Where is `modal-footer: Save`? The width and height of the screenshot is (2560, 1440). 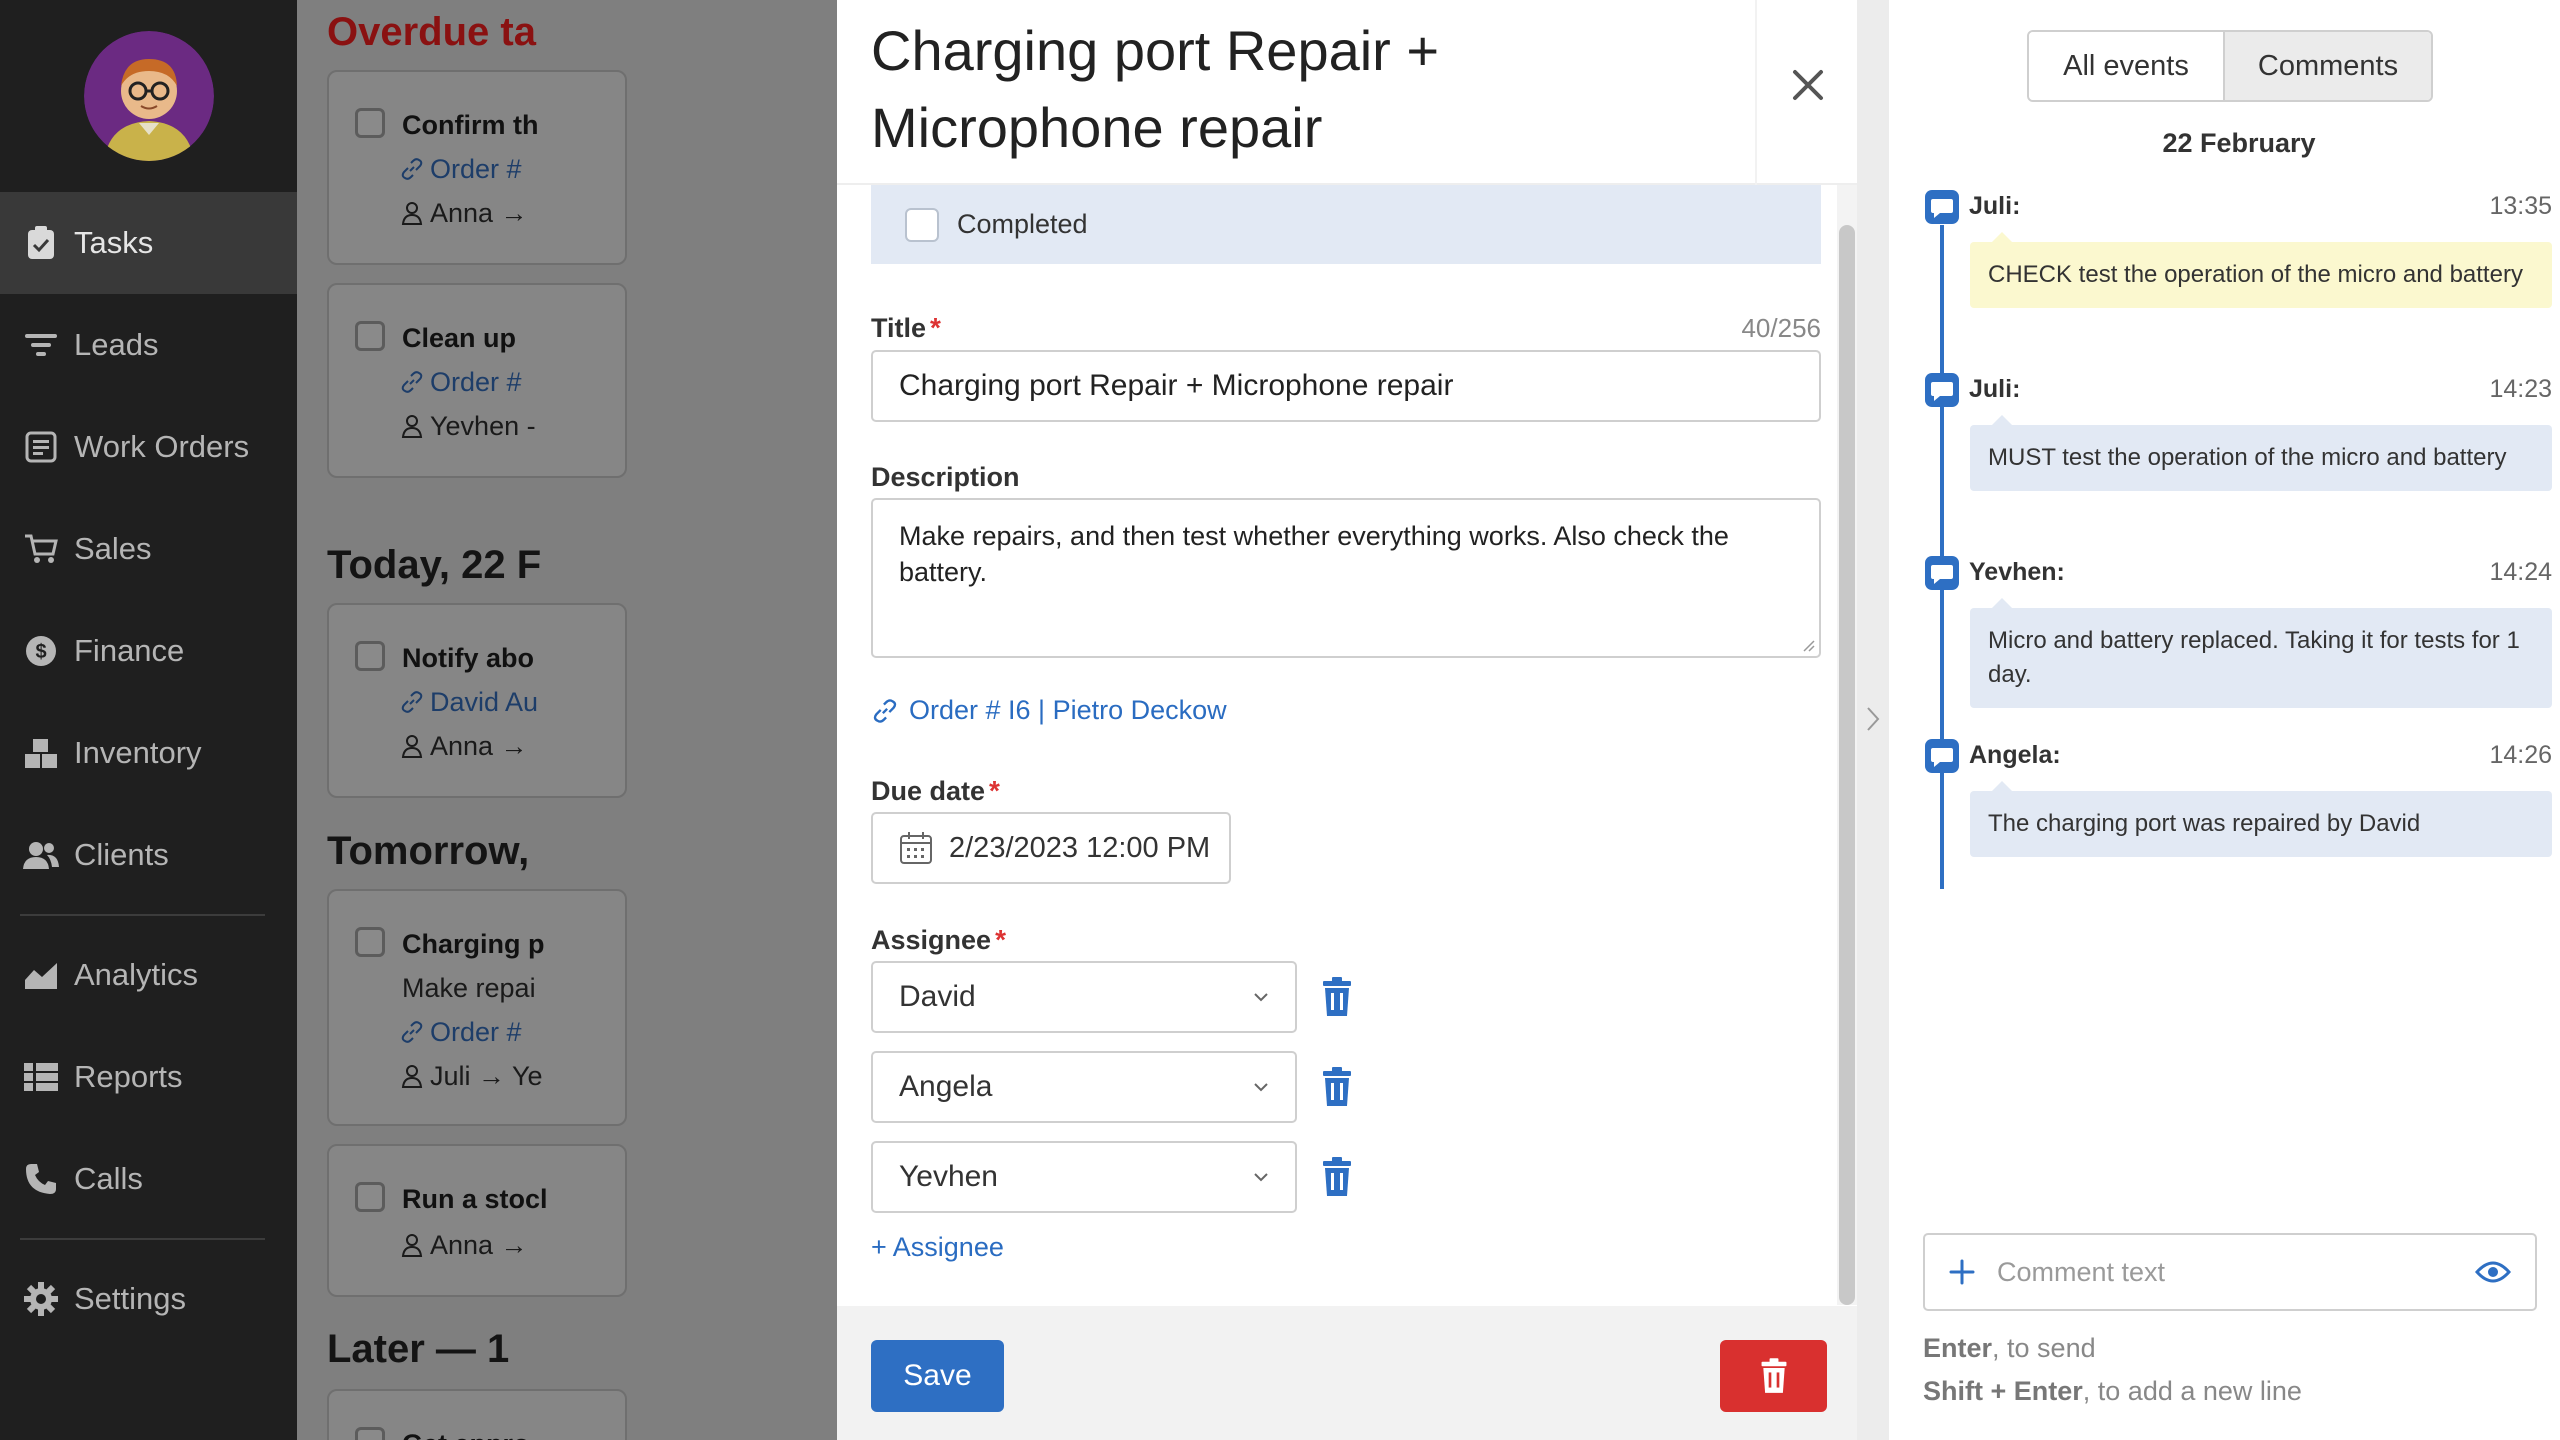 modal-footer: Save is located at coordinates (1347, 1373).